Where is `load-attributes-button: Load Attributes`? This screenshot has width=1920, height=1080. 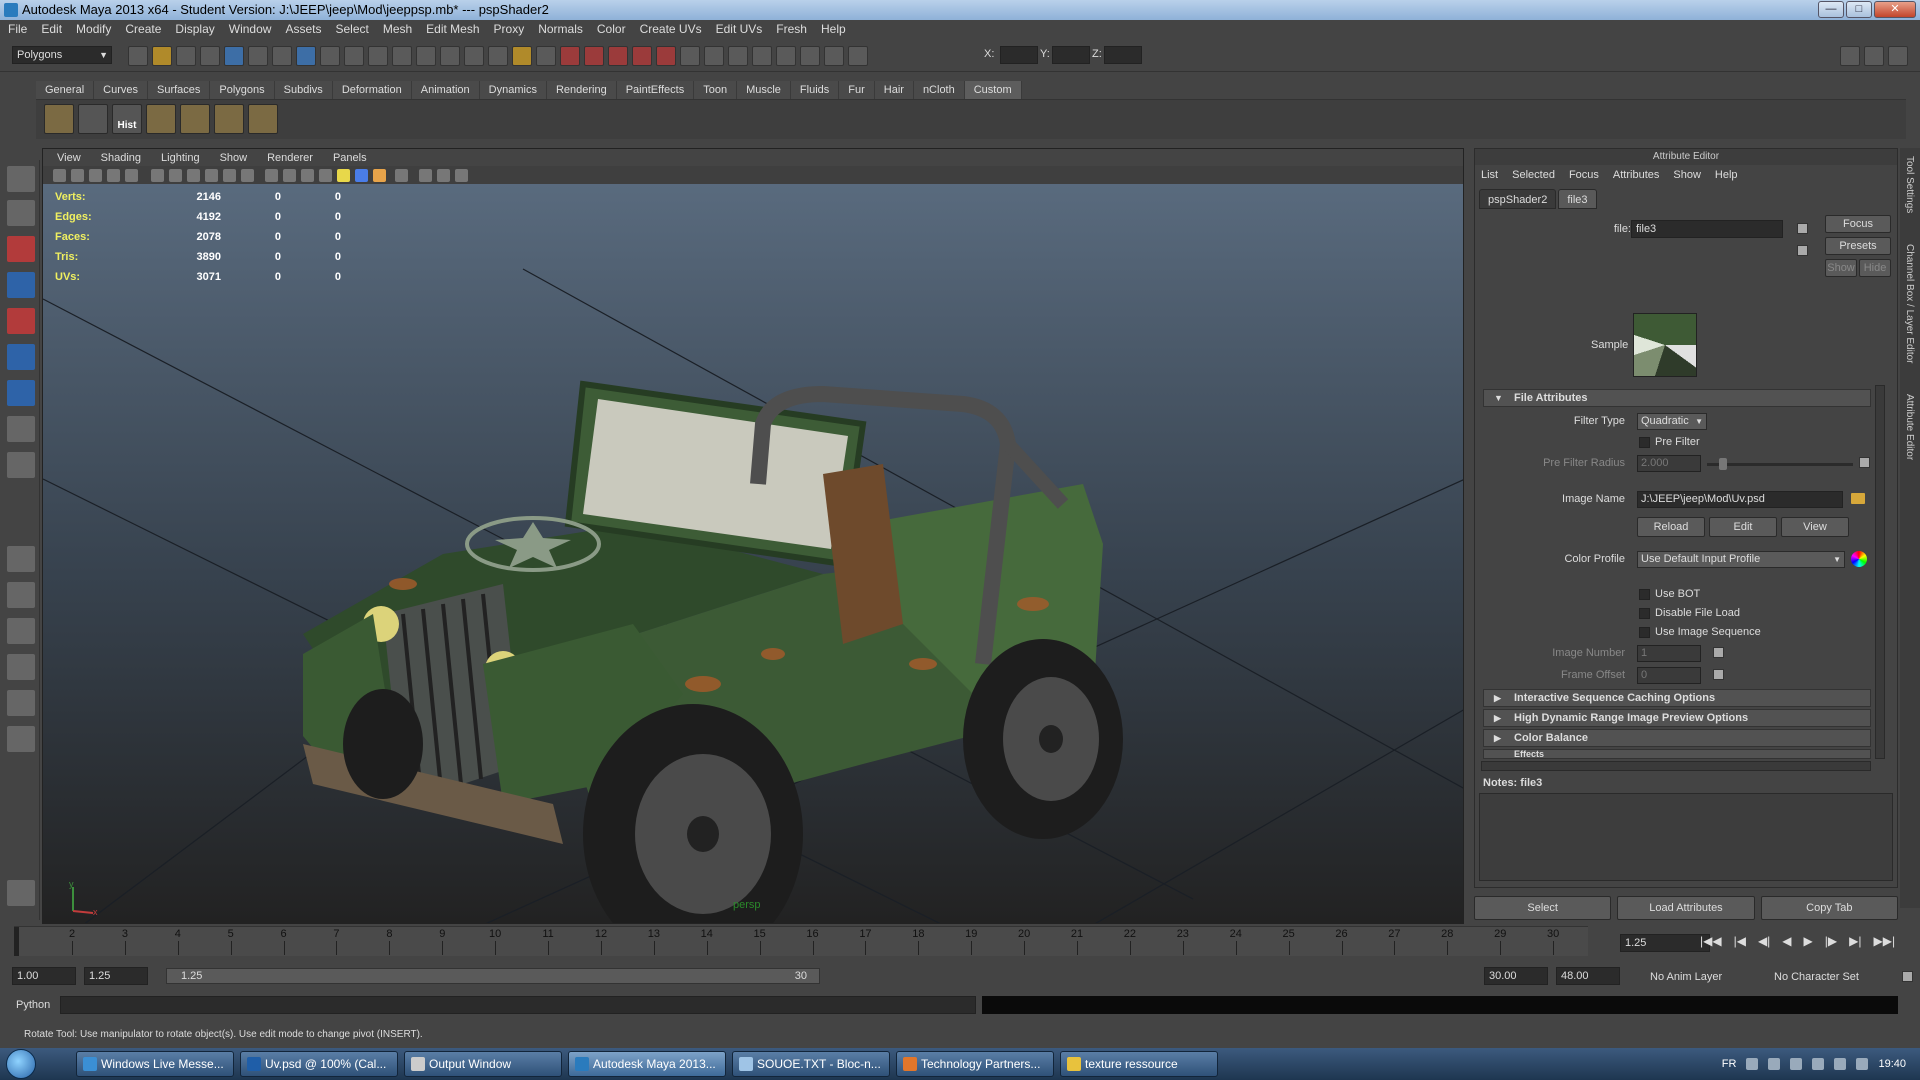
load-attributes-button: Load Attributes is located at coordinates (1686, 908).